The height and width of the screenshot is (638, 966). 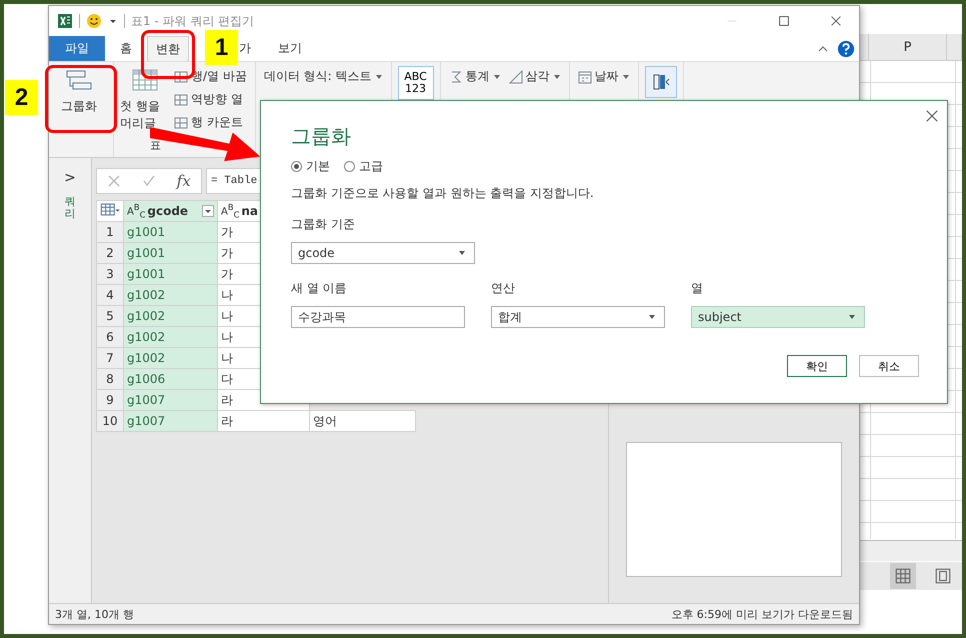 I want to click on table-cell: 라, so click(x=264, y=421).